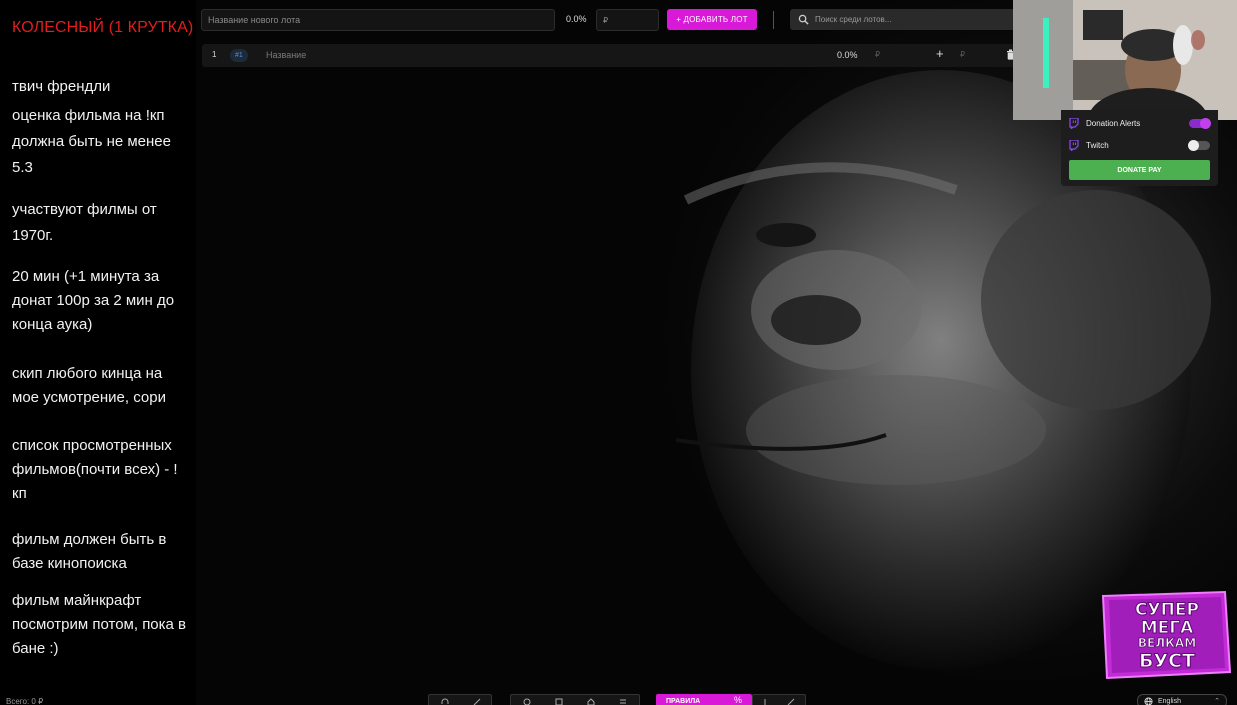 This screenshot has width=1237, height=705. Describe the element at coordinates (1169, 701) in the screenshot. I see `language-label: English` at that location.